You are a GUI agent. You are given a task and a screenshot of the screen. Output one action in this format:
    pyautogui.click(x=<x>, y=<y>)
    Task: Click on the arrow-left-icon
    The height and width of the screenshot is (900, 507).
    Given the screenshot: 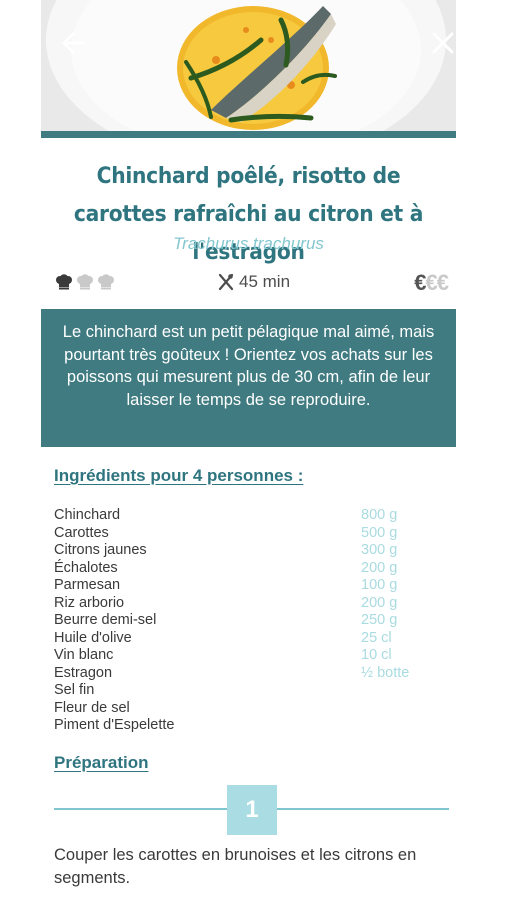 What is the action you would take?
    pyautogui.click(x=73, y=43)
    